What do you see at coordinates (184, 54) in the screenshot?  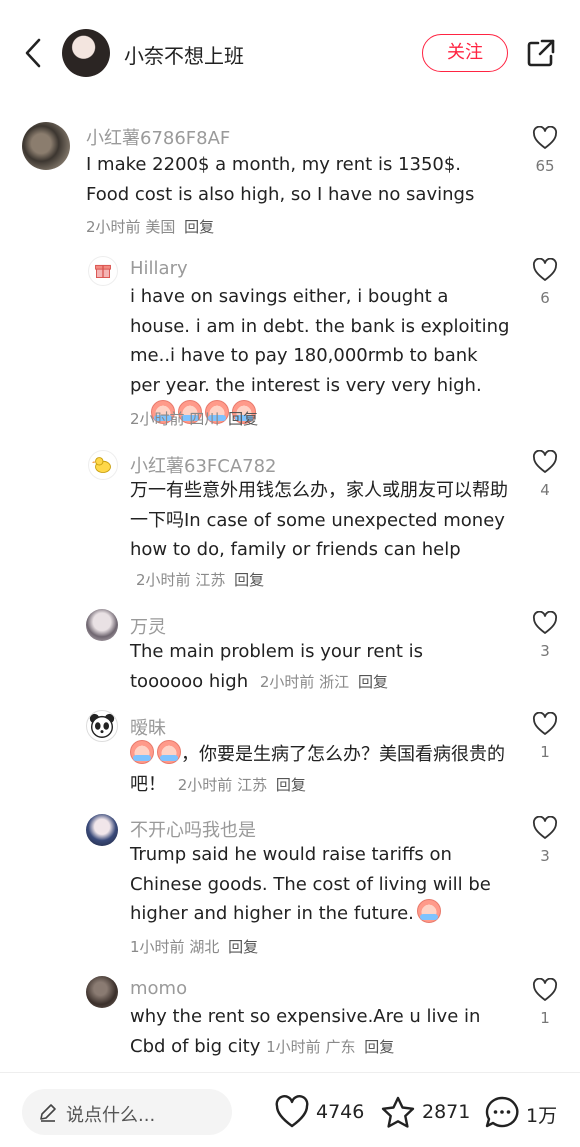 I see `author-name: 小奈不想上班` at bounding box center [184, 54].